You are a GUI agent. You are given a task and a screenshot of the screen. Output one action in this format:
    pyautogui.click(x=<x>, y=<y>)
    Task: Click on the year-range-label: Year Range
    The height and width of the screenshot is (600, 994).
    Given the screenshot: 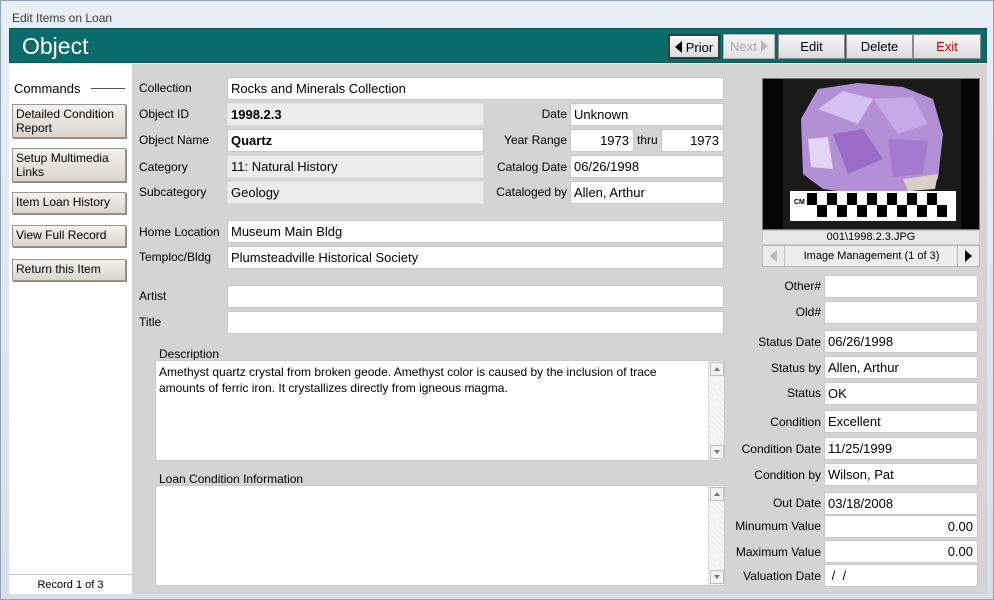 What is the action you would take?
    pyautogui.click(x=535, y=140)
    